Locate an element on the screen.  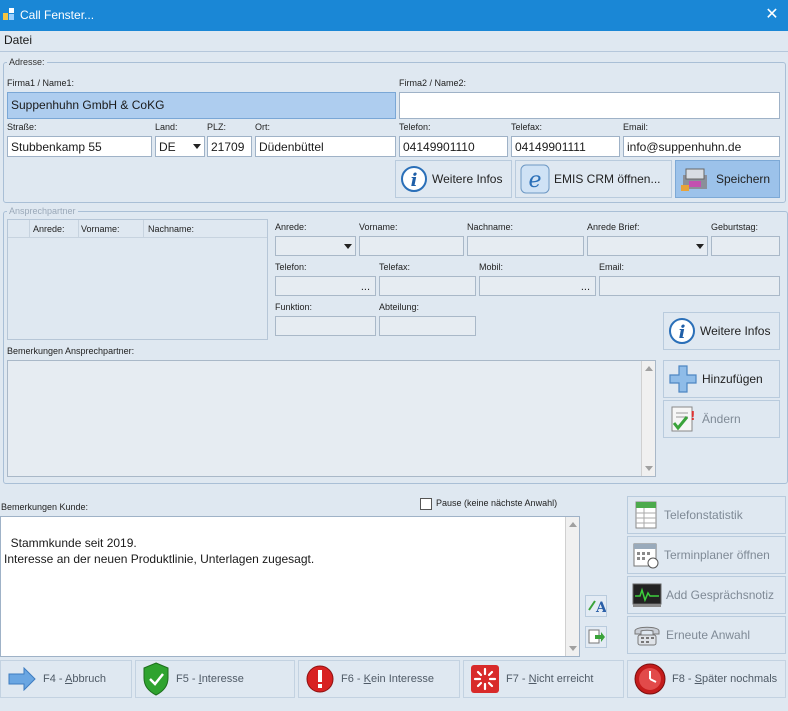
f8-prefix: F8 - is located at coordinates (683, 679).